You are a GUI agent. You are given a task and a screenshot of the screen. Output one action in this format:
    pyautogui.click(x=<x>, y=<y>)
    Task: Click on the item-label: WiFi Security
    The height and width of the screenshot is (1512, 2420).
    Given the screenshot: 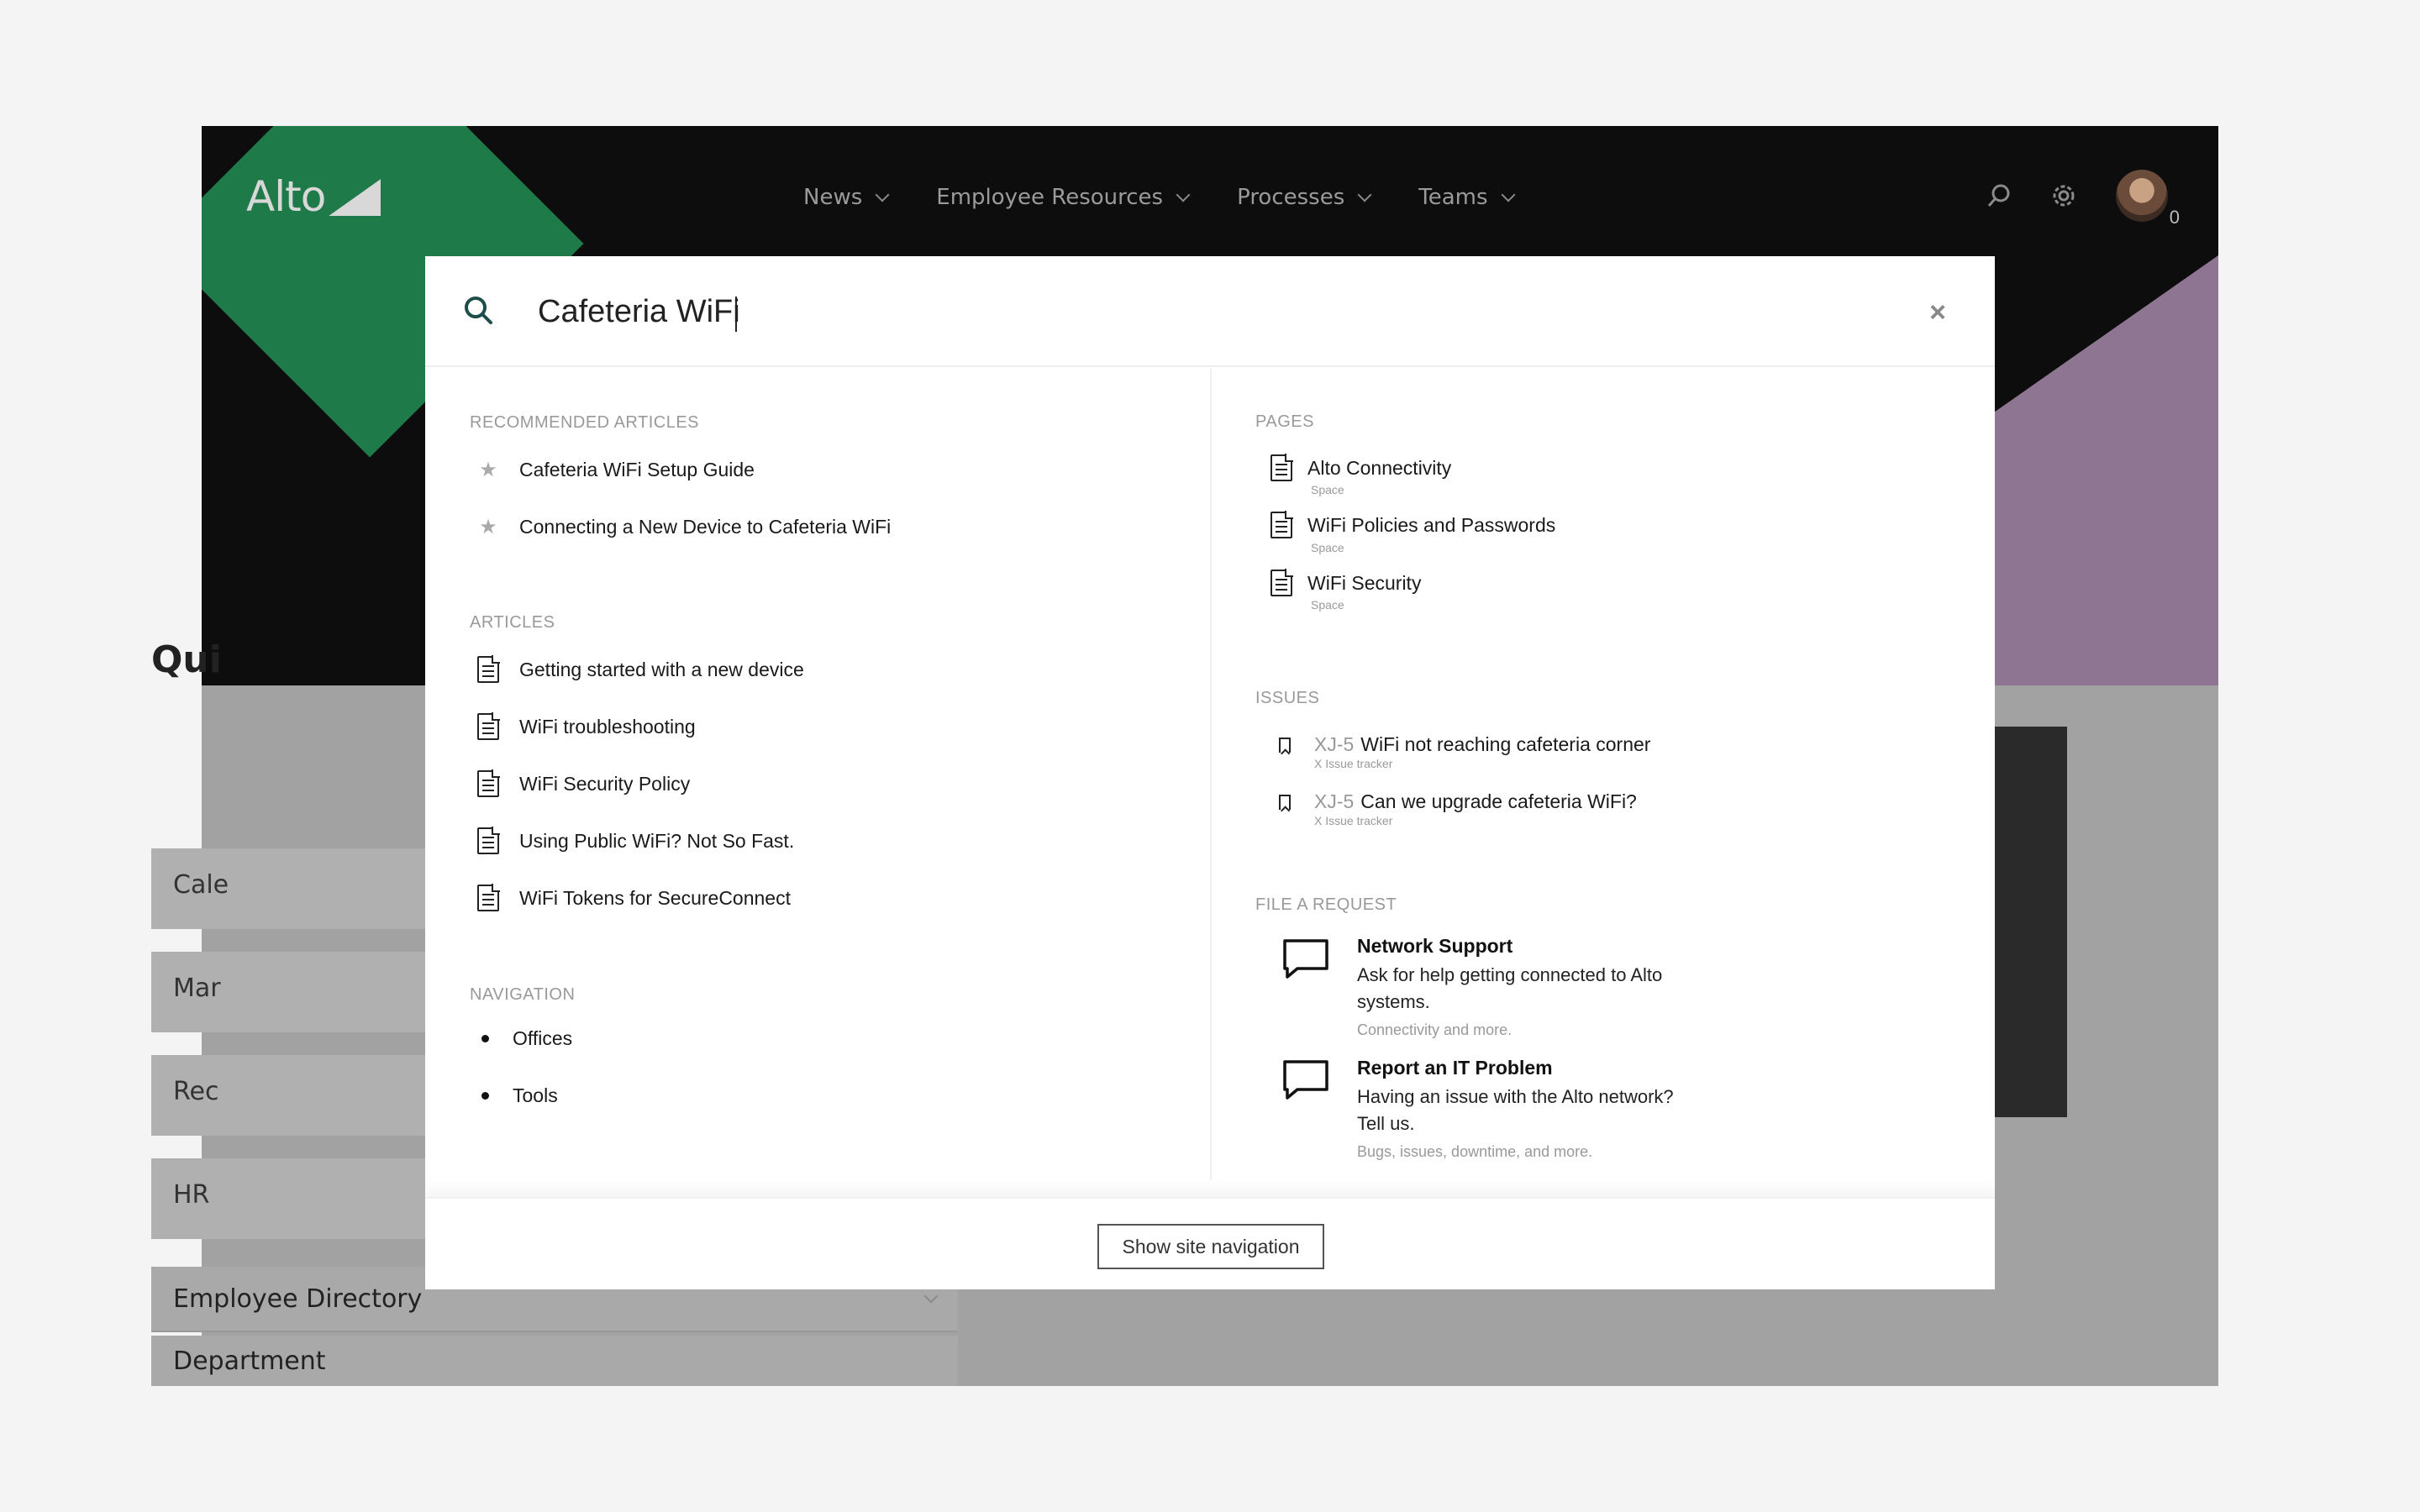 What is the action you would take?
    pyautogui.click(x=1364, y=582)
    